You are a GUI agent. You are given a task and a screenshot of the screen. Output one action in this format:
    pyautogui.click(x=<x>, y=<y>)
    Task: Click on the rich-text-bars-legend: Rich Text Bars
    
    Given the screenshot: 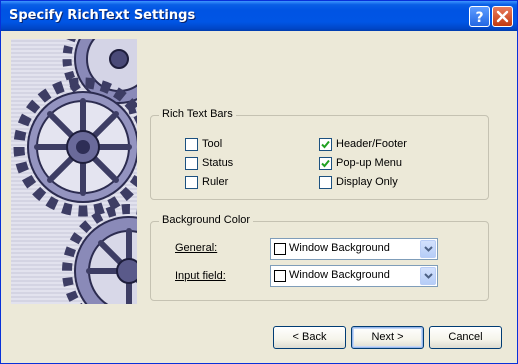 What is the action you would take?
    pyautogui.click(x=197, y=114)
    